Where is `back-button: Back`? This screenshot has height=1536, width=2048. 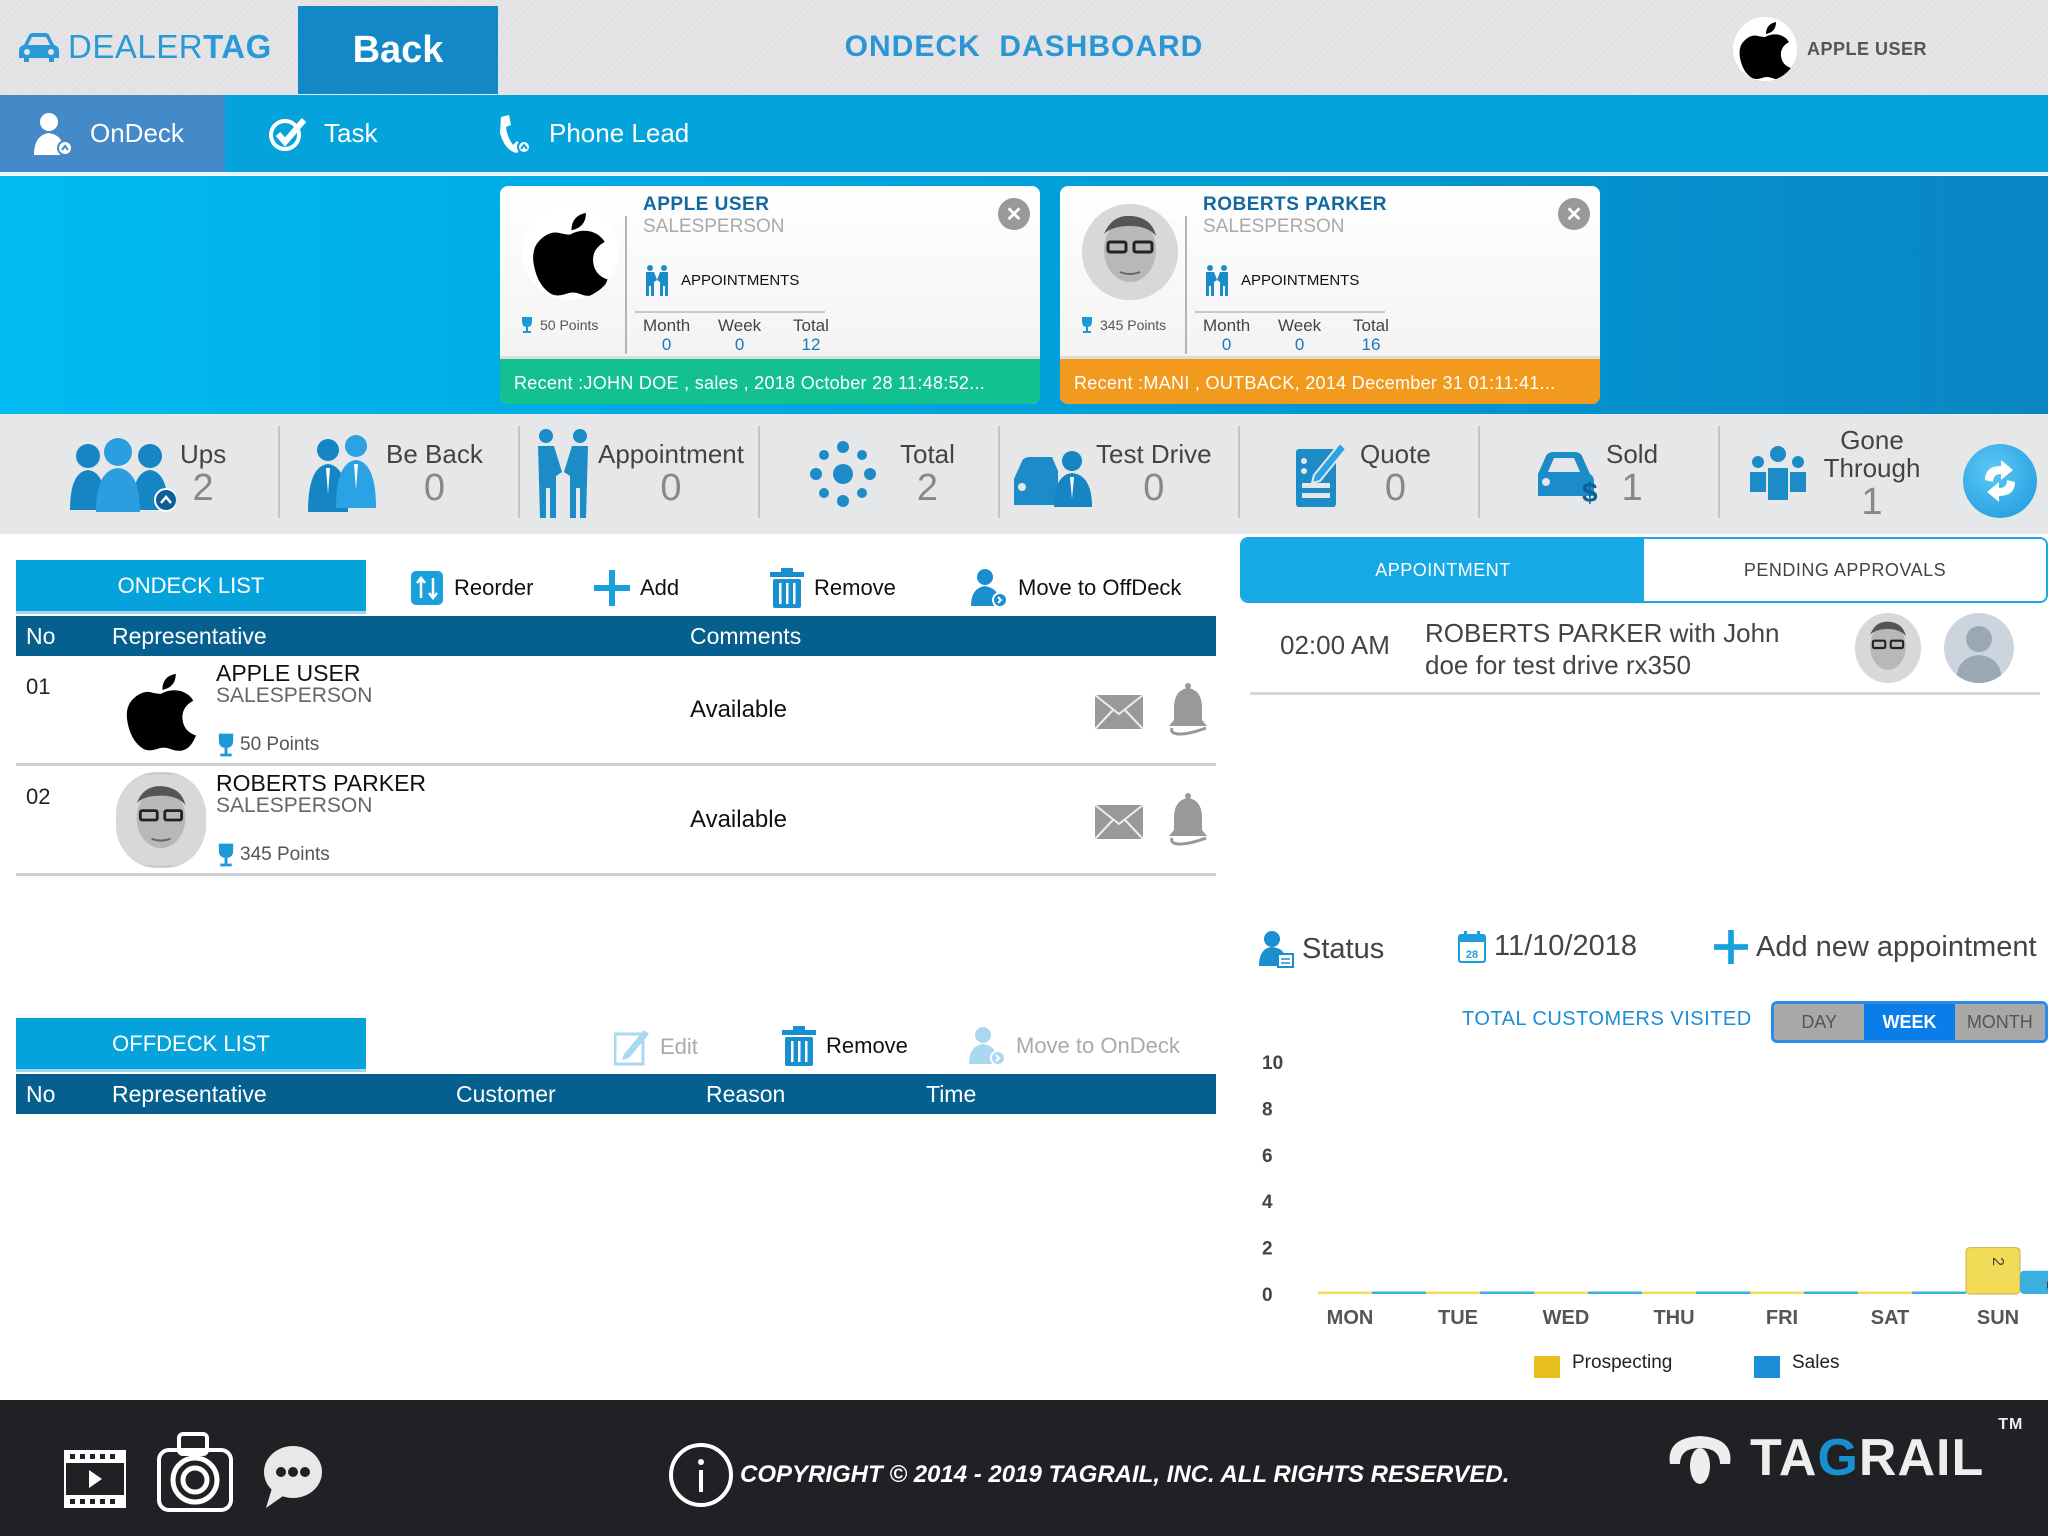 back-button: Back is located at coordinates (398, 50).